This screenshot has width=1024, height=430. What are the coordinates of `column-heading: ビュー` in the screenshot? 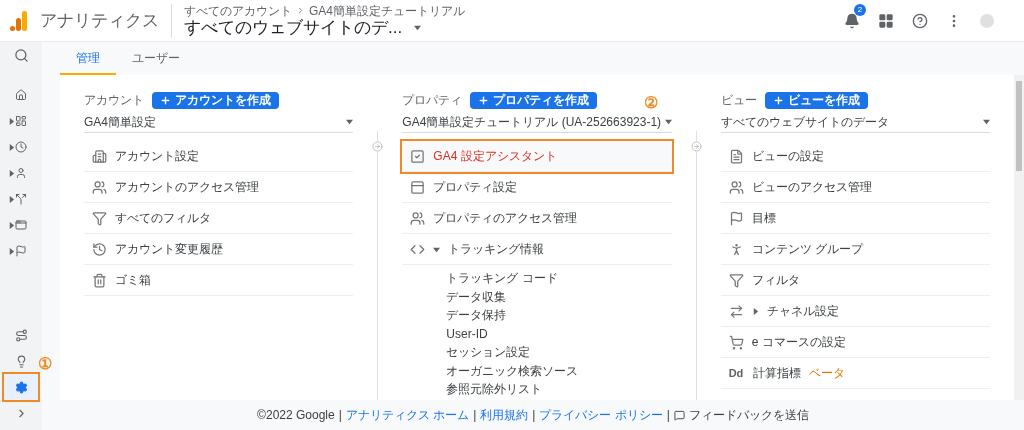 It's located at (738, 100).